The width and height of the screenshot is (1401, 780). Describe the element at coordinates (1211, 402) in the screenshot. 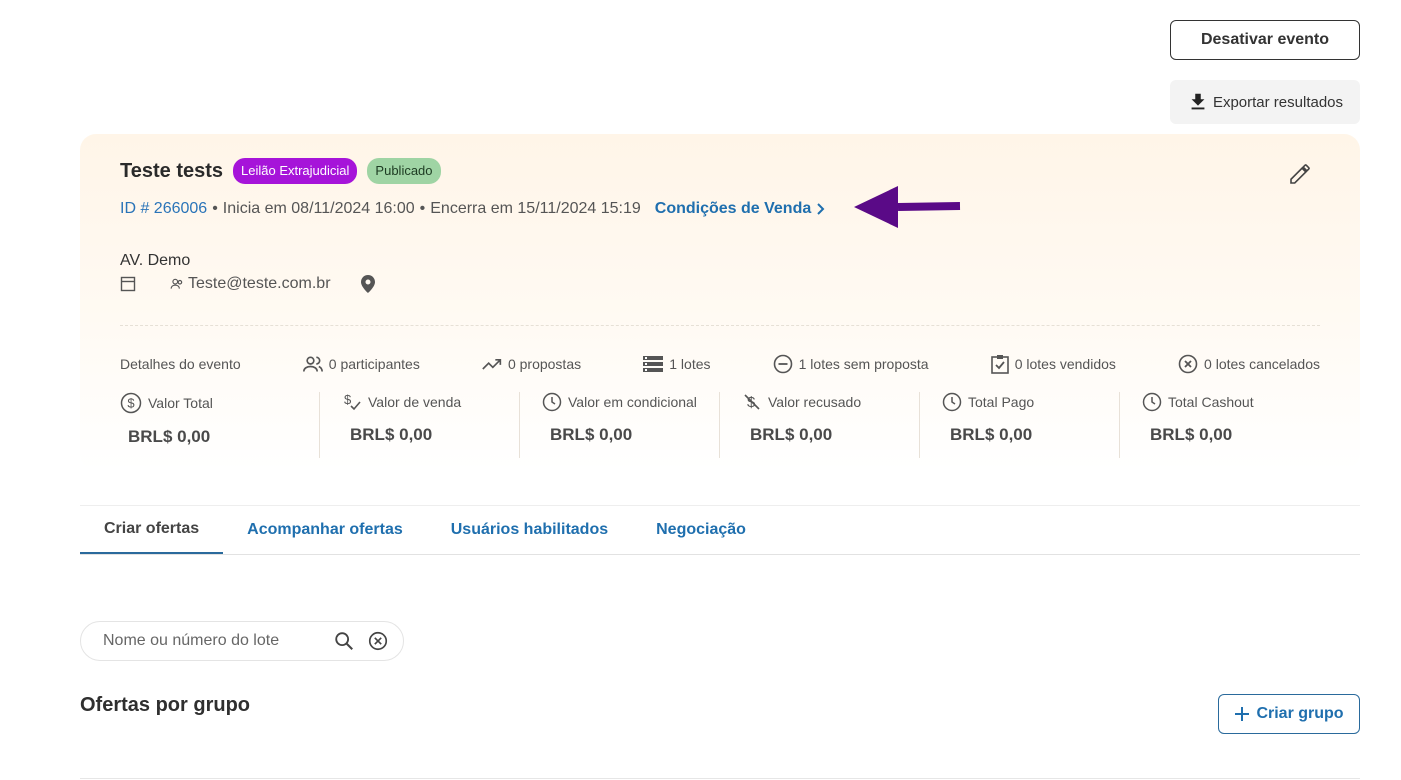

I see `value-label: Total Cashout` at that location.